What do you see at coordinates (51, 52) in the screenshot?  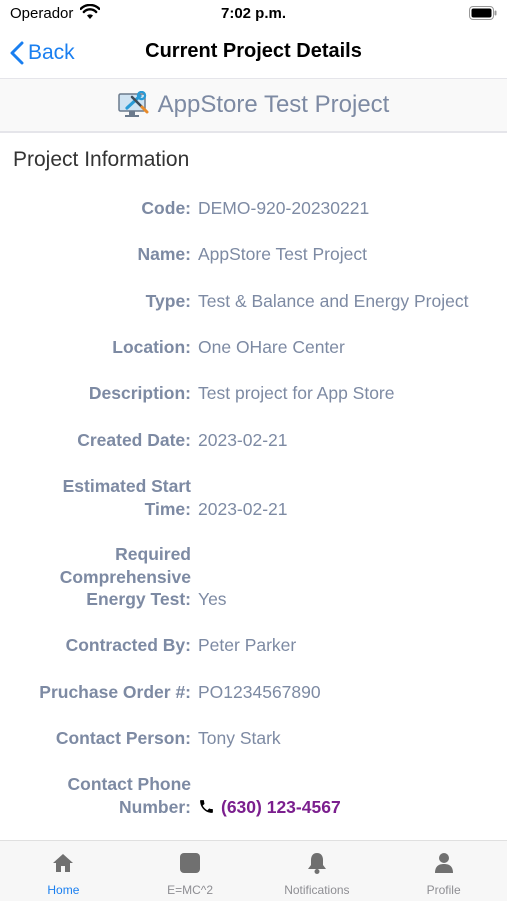 I see `back-label: Back` at bounding box center [51, 52].